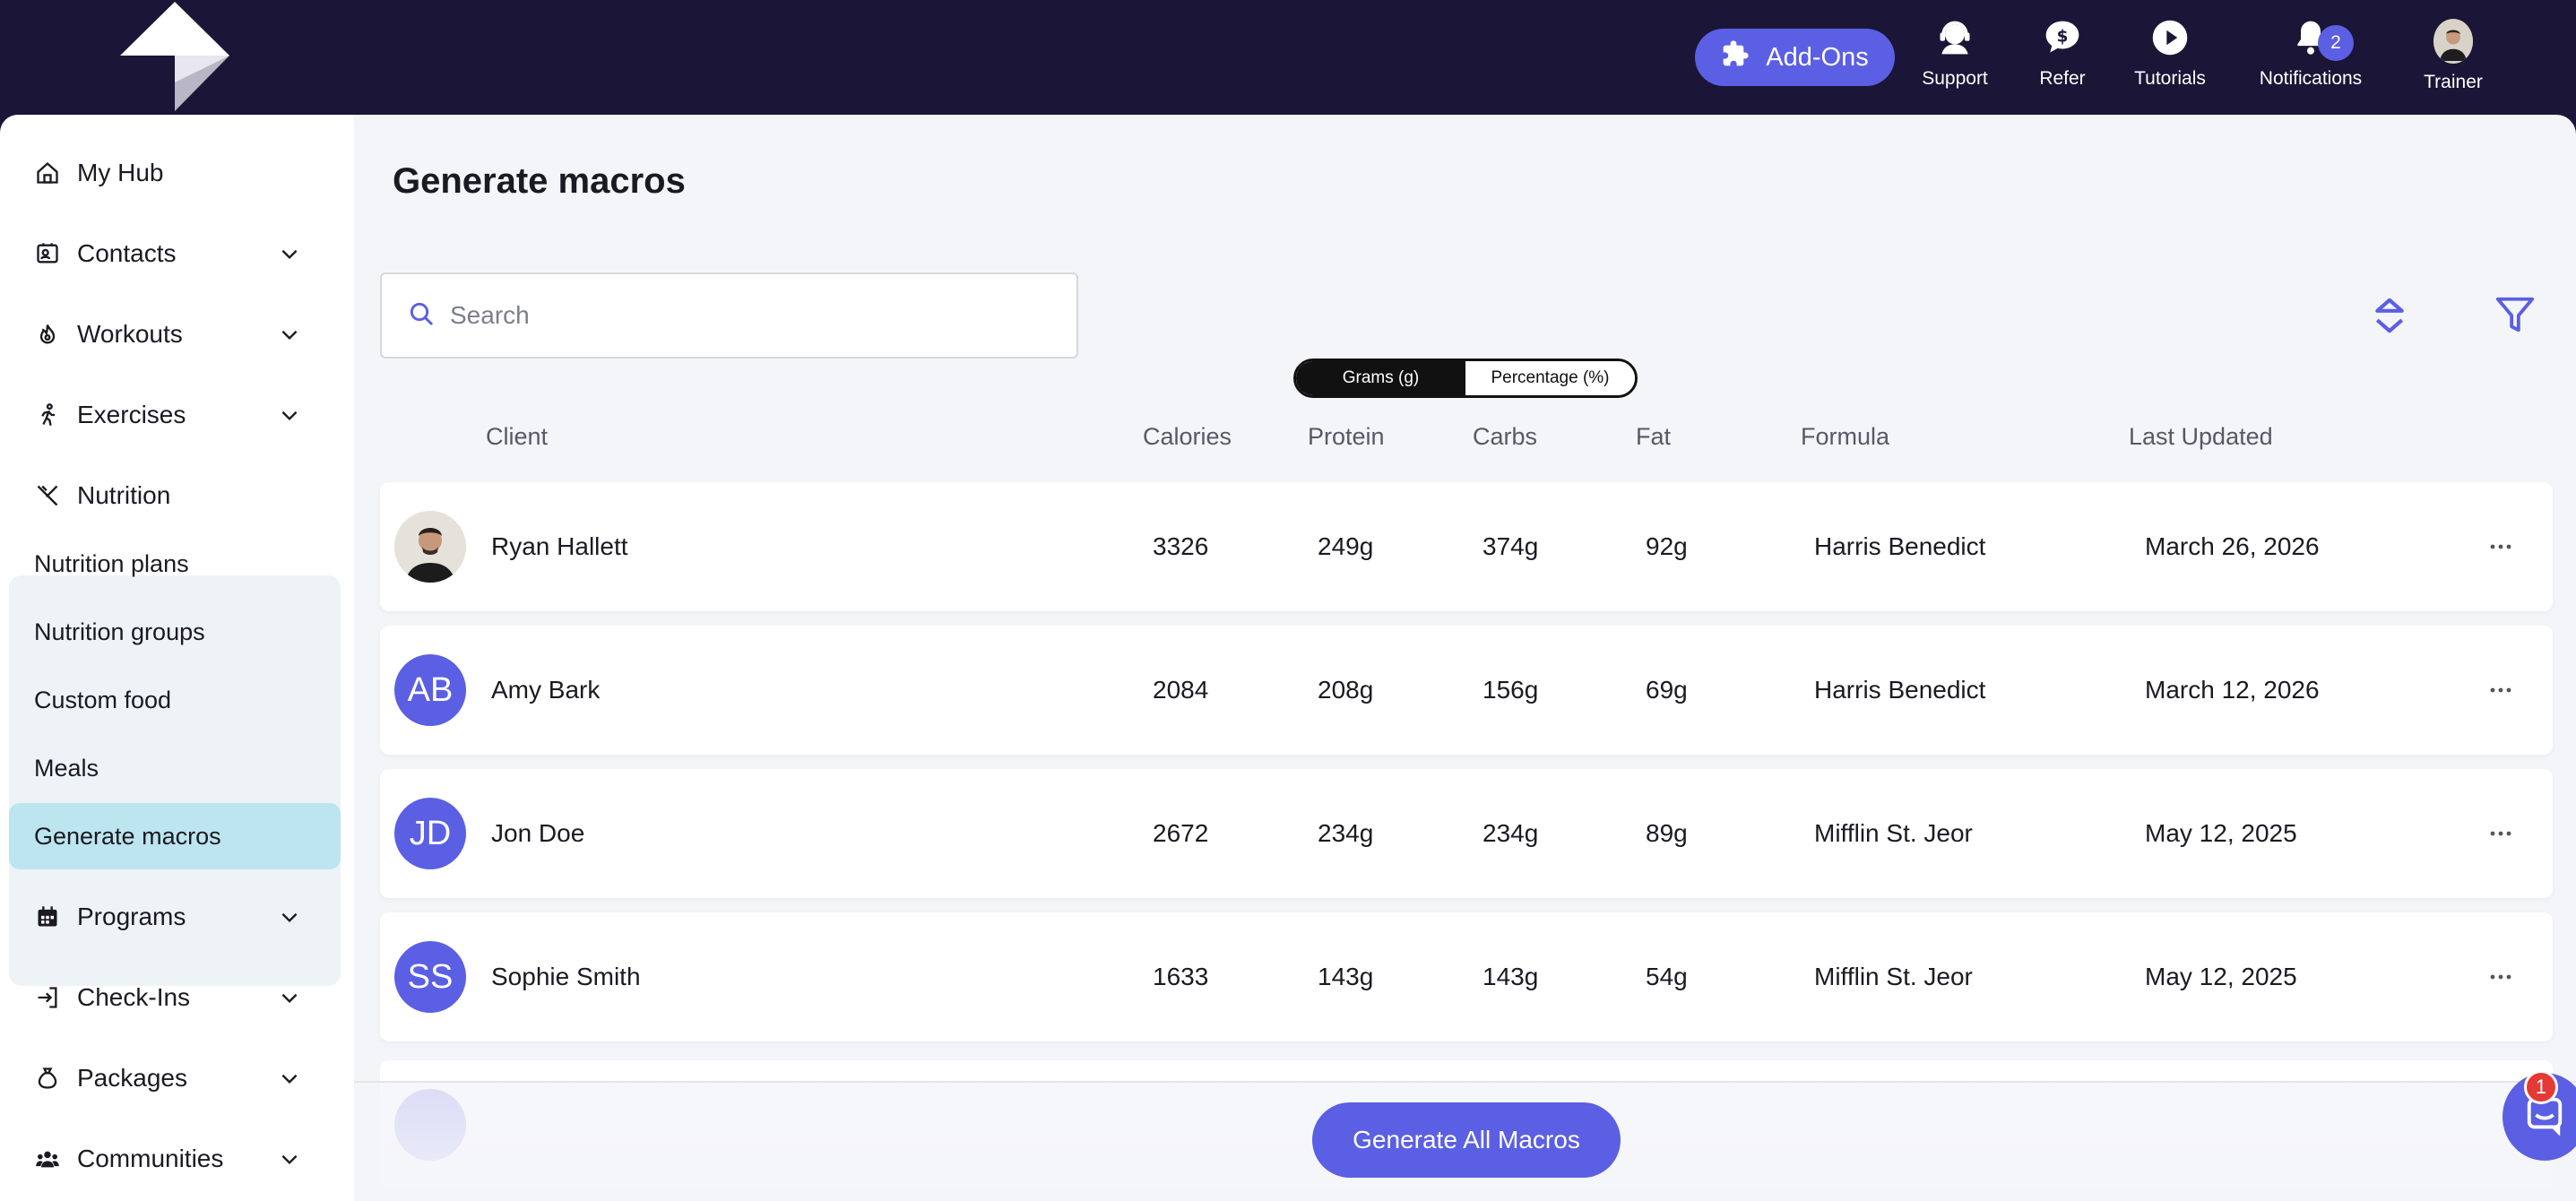 This screenshot has height=1201, width=2576. I want to click on fat-value: 92g, so click(1667, 546).